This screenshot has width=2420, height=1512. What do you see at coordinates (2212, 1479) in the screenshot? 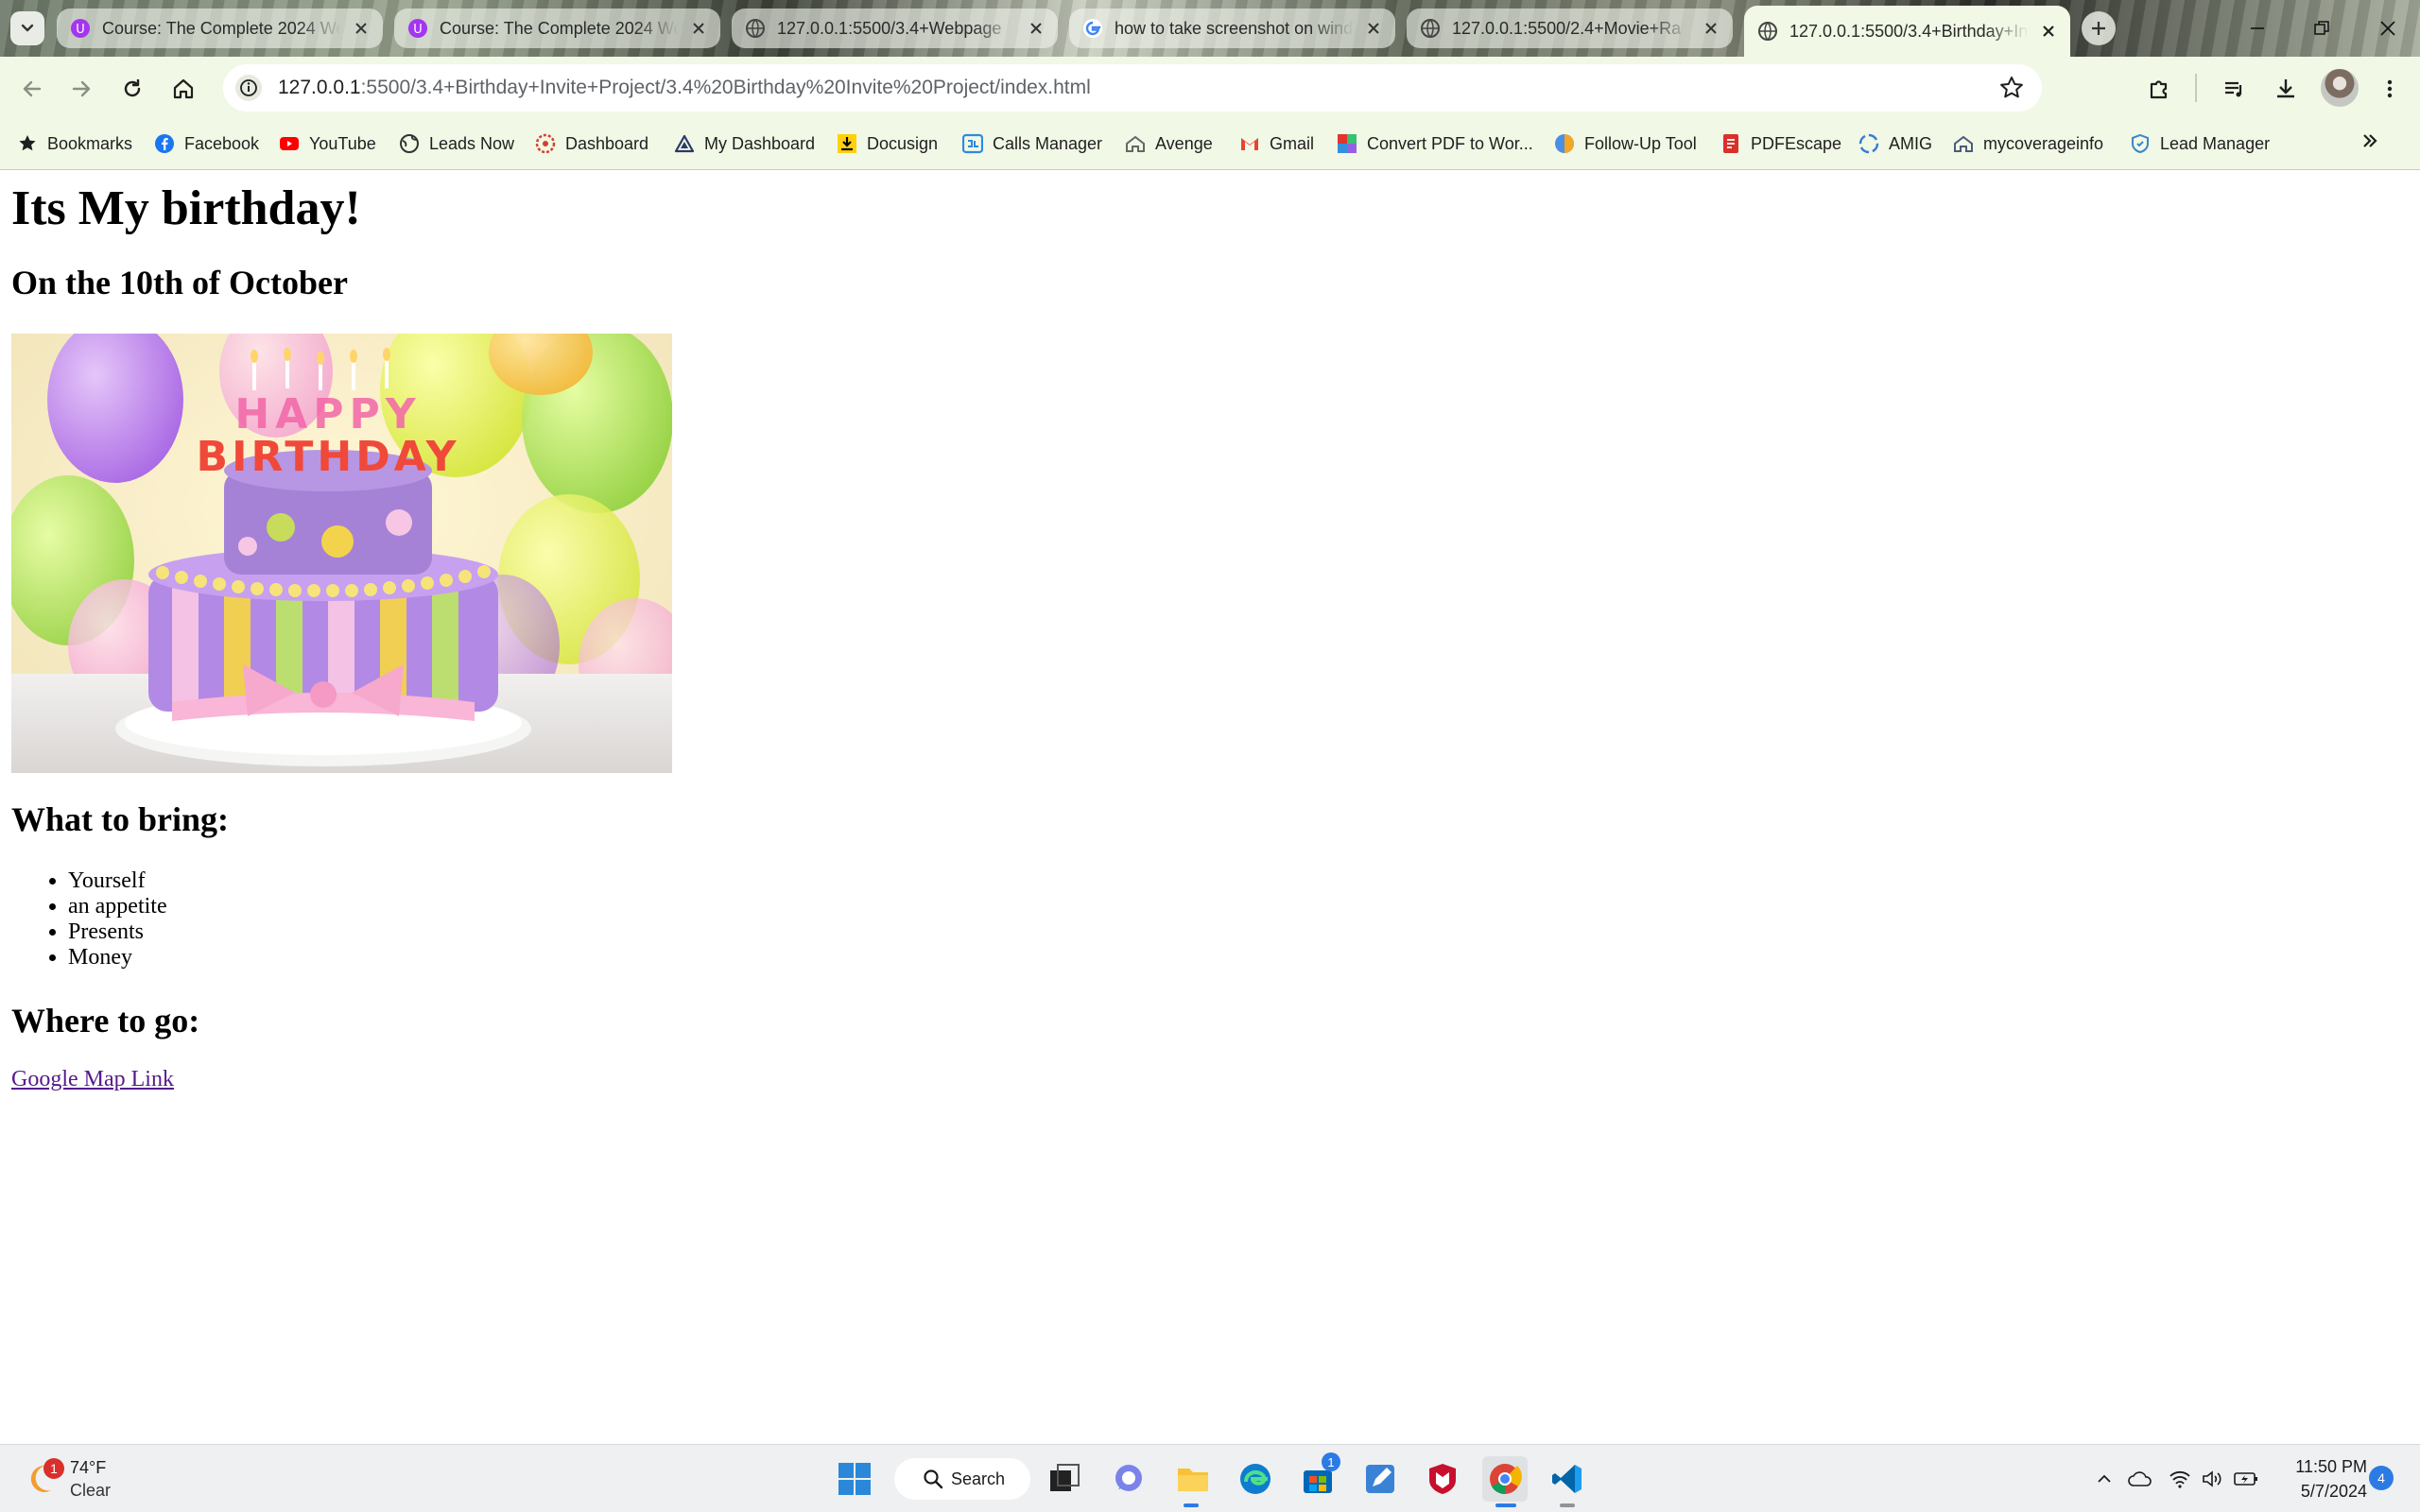
I see `volume-tray` at bounding box center [2212, 1479].